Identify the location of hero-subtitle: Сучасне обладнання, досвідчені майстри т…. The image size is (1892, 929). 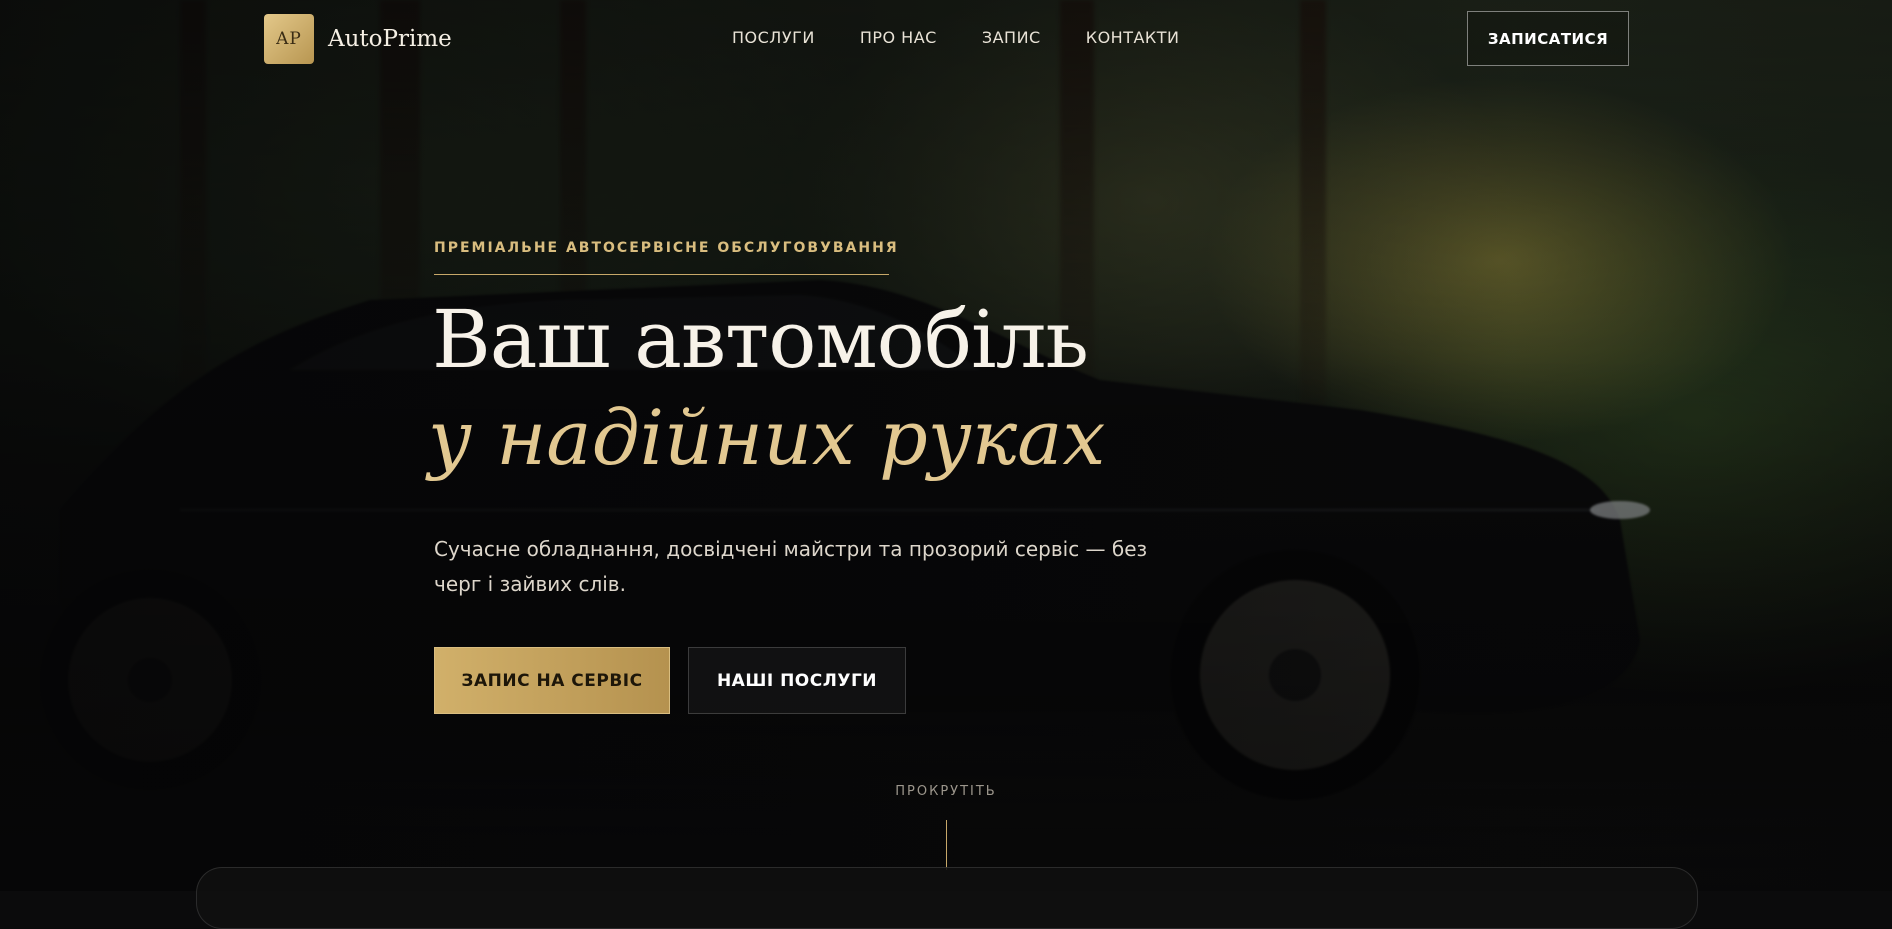
(791, 566).